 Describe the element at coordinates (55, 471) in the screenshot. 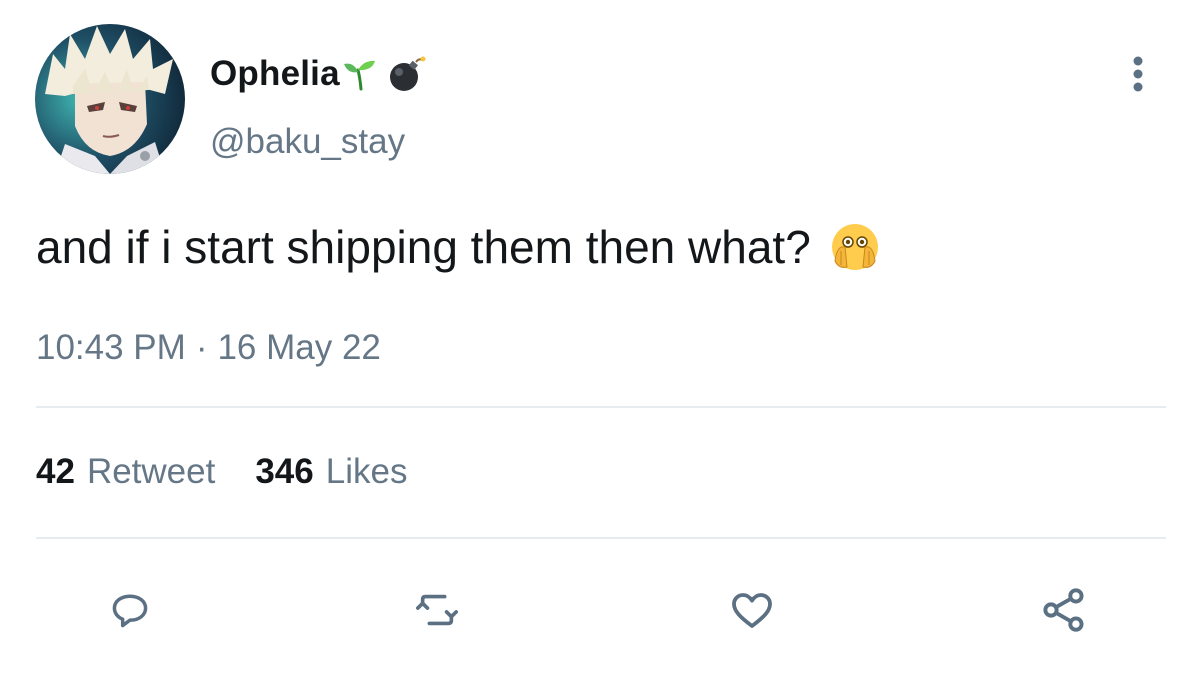

I see `retweets-count: 42` at that location.